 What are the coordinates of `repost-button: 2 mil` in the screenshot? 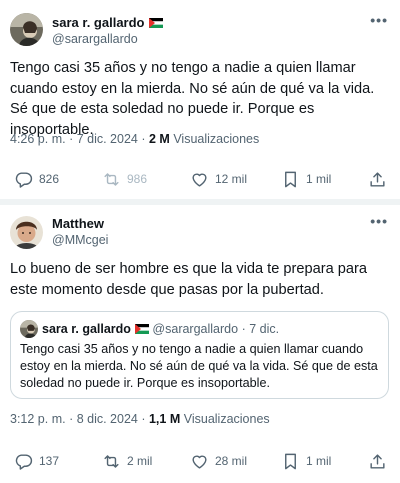 It's located at (127, 461).